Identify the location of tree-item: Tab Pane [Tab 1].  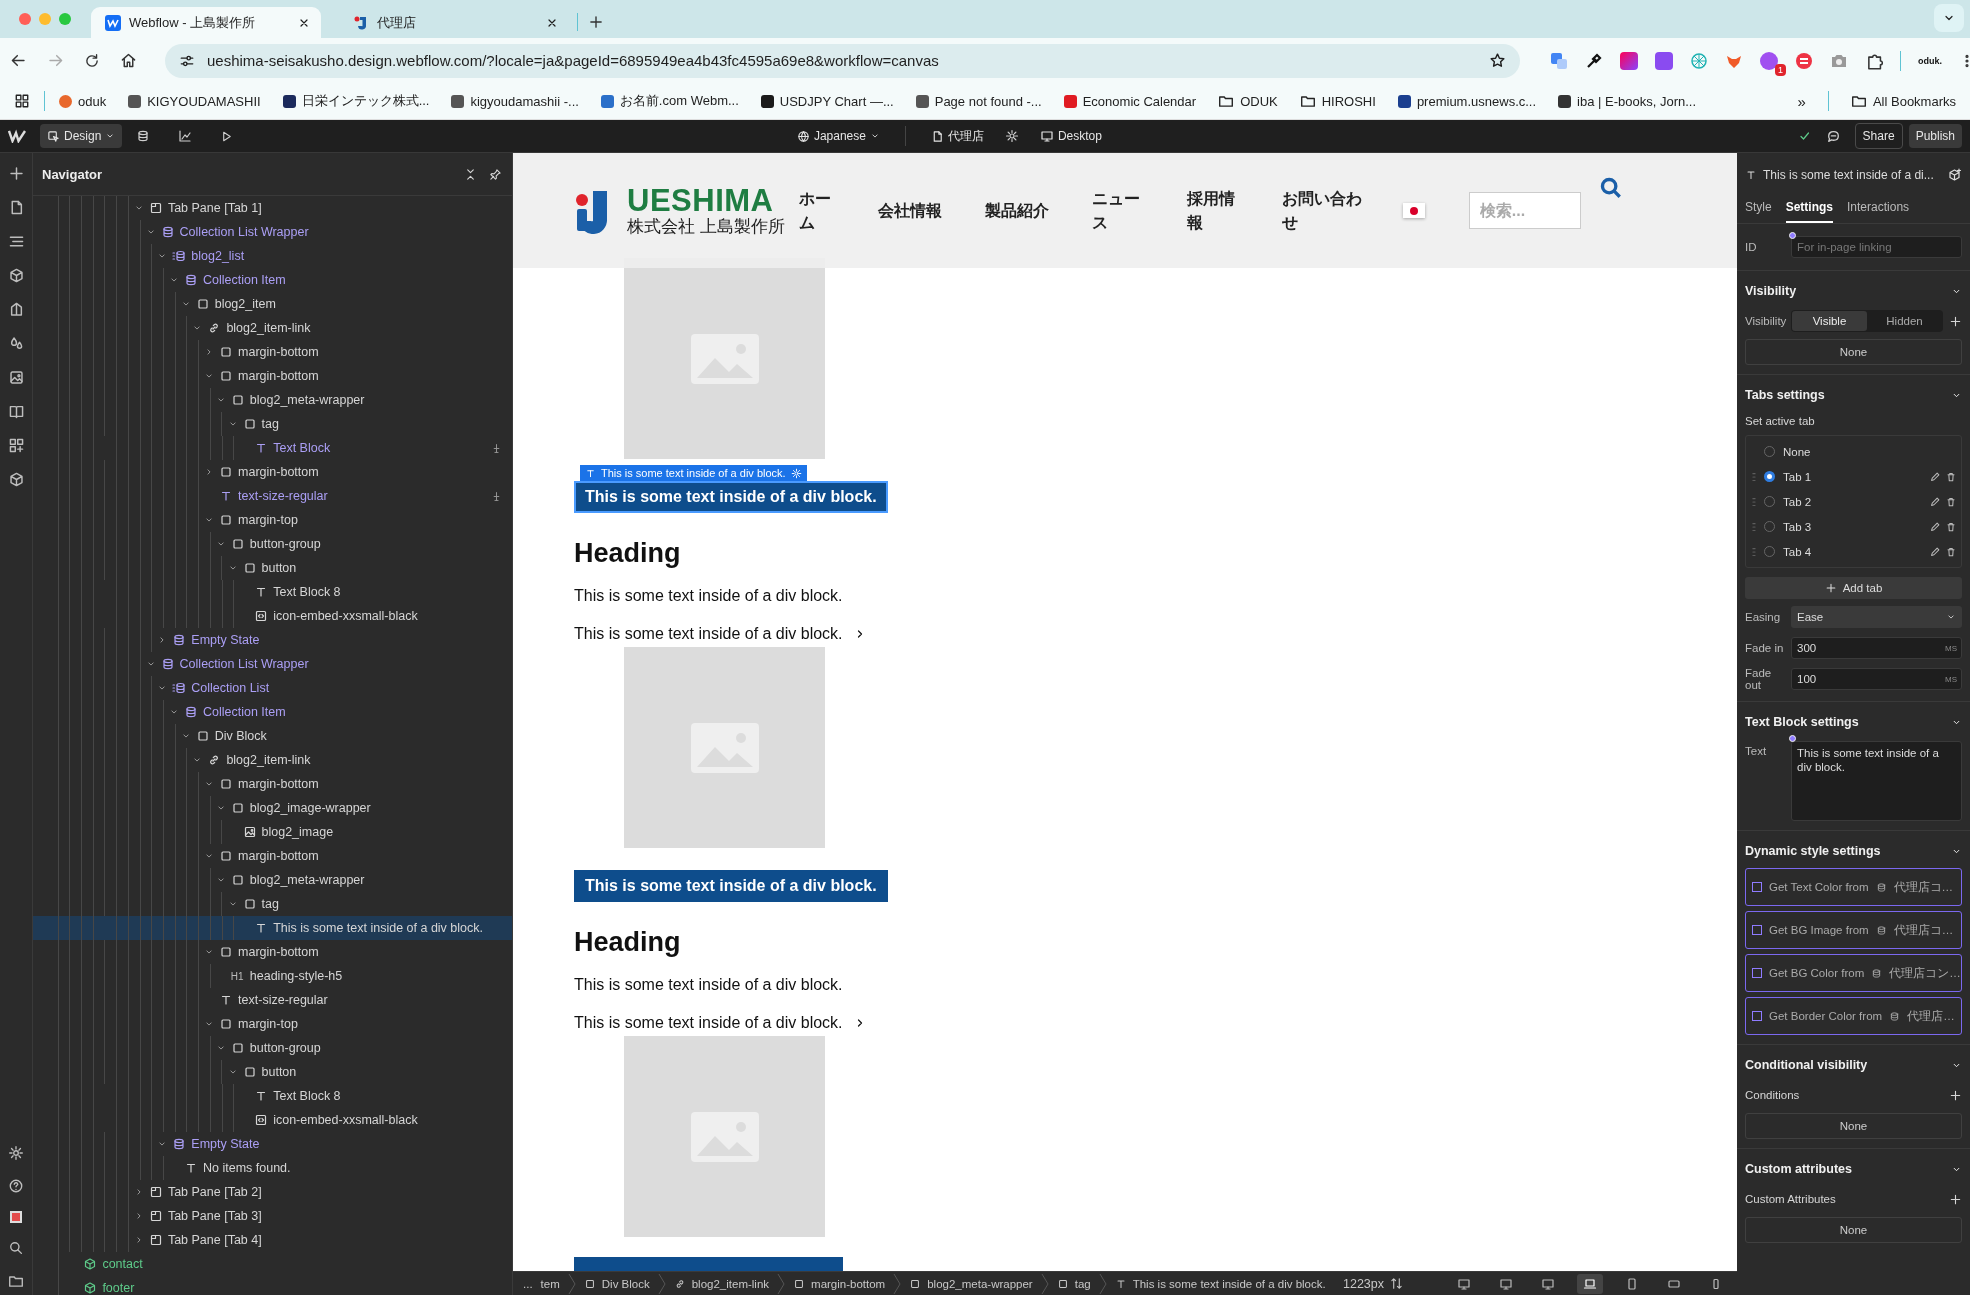
(272, 208).